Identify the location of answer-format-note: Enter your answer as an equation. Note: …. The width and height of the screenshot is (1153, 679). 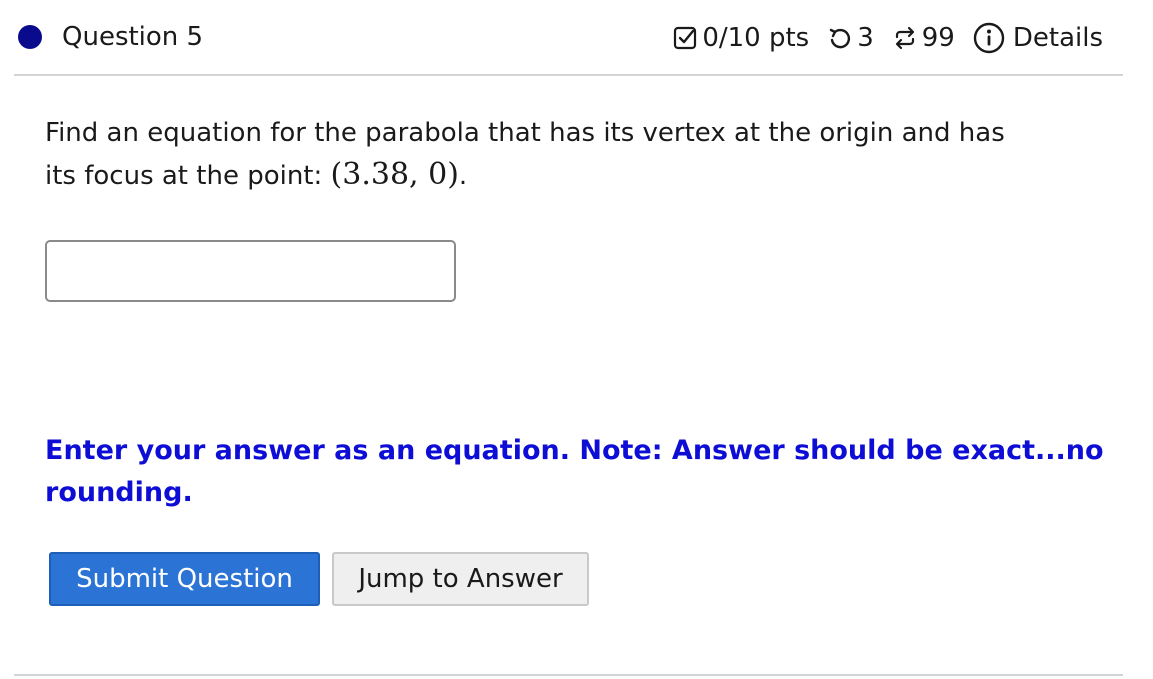
(574, 471).